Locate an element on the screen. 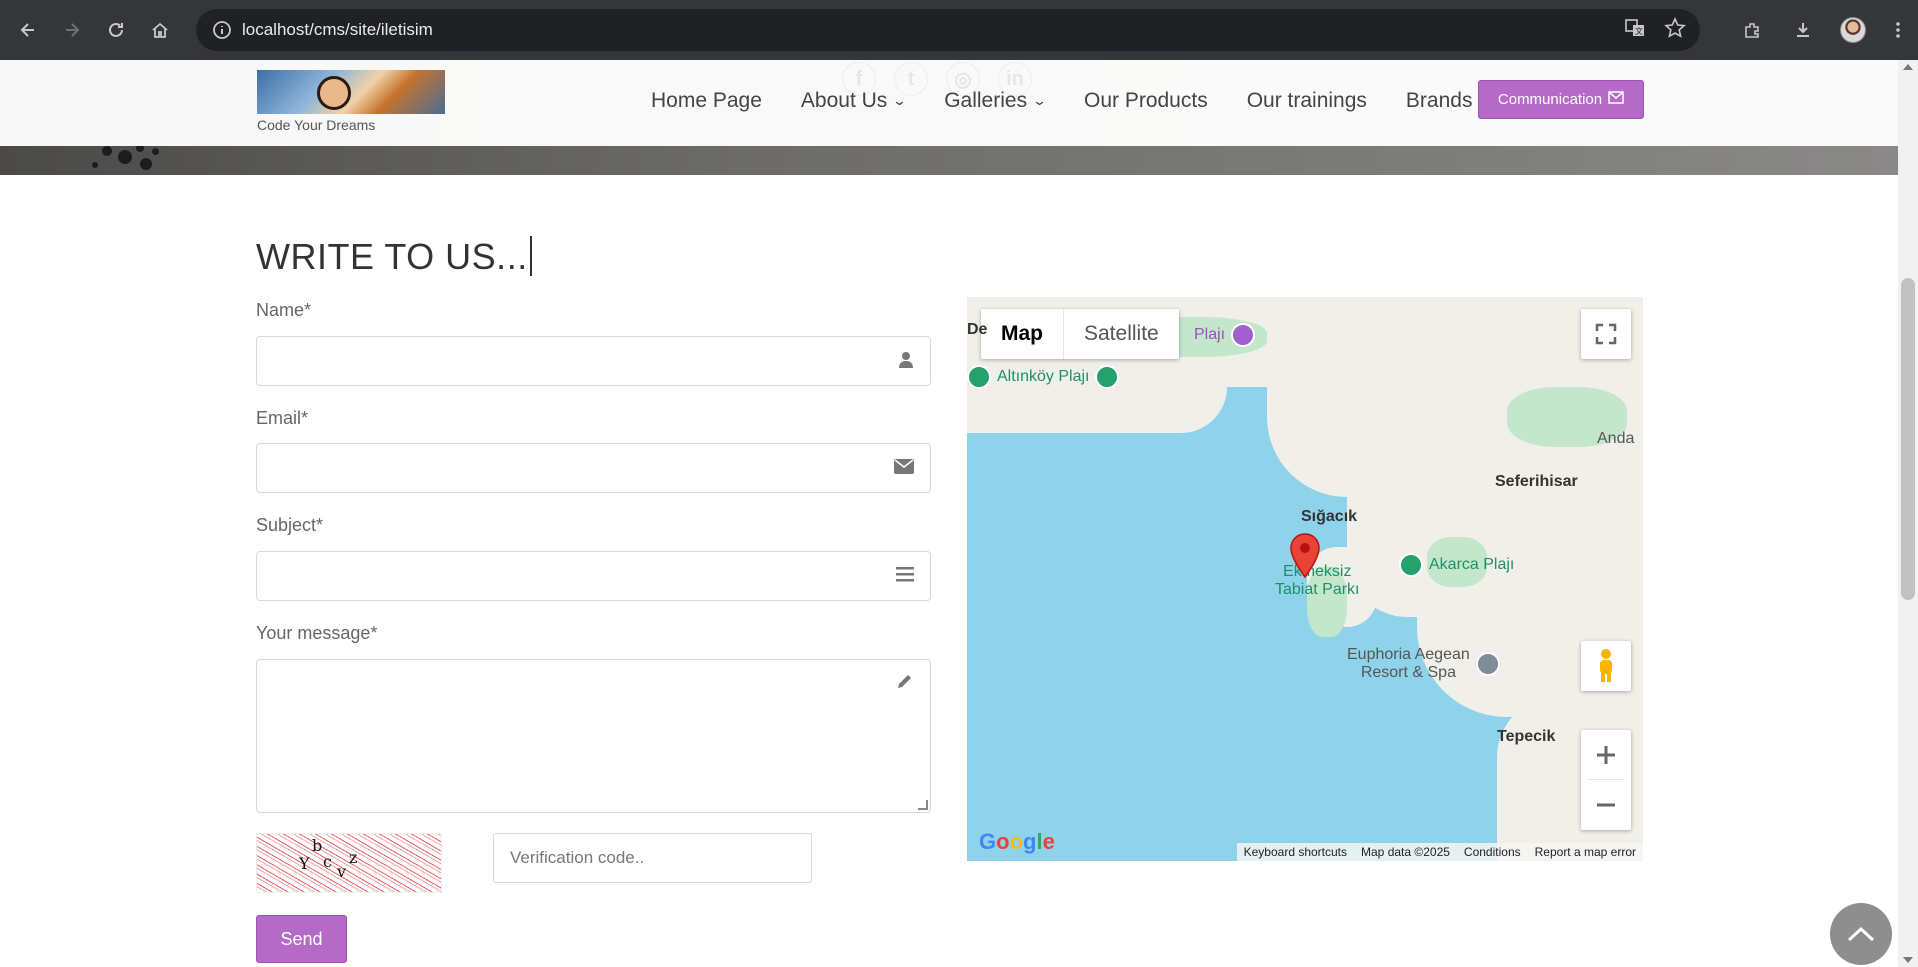  communication-label: Communication is located at coordinates (1550, 99).